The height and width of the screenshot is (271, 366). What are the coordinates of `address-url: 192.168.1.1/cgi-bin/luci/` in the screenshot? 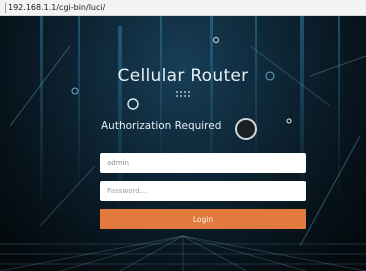 It's located at (56, 8).